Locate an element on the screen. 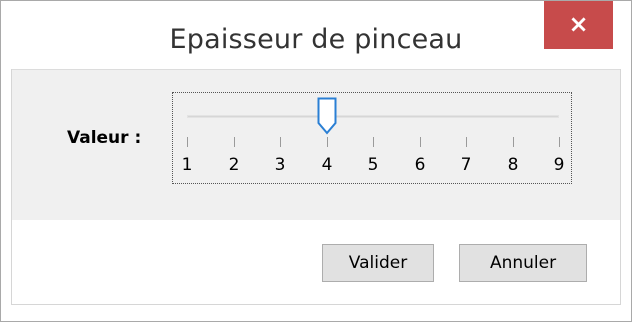 Image resolution: width=632 pixels, height=322 pixels. slider-tick-label: 7 is located at coordinates (466, 165).